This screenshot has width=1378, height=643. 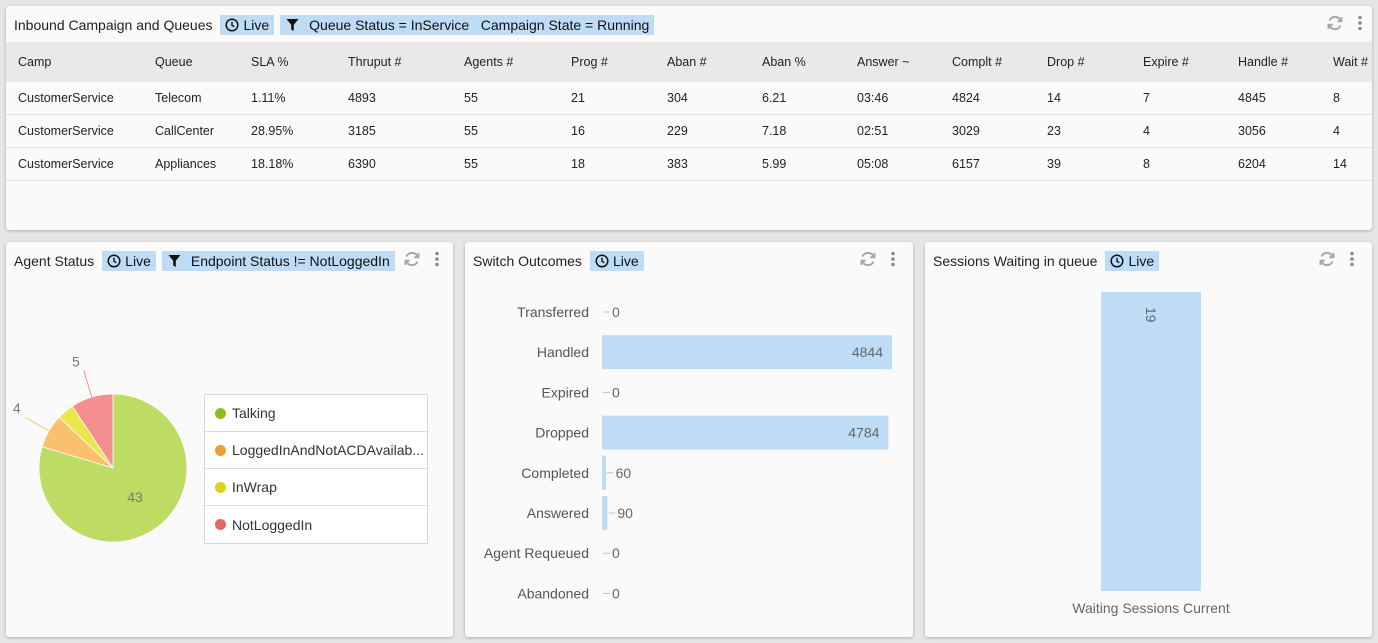 What do you see at coordinates (178, 98) in the screenshot?
I see `table-cell: Telecom` at bounding box center [178, 98].